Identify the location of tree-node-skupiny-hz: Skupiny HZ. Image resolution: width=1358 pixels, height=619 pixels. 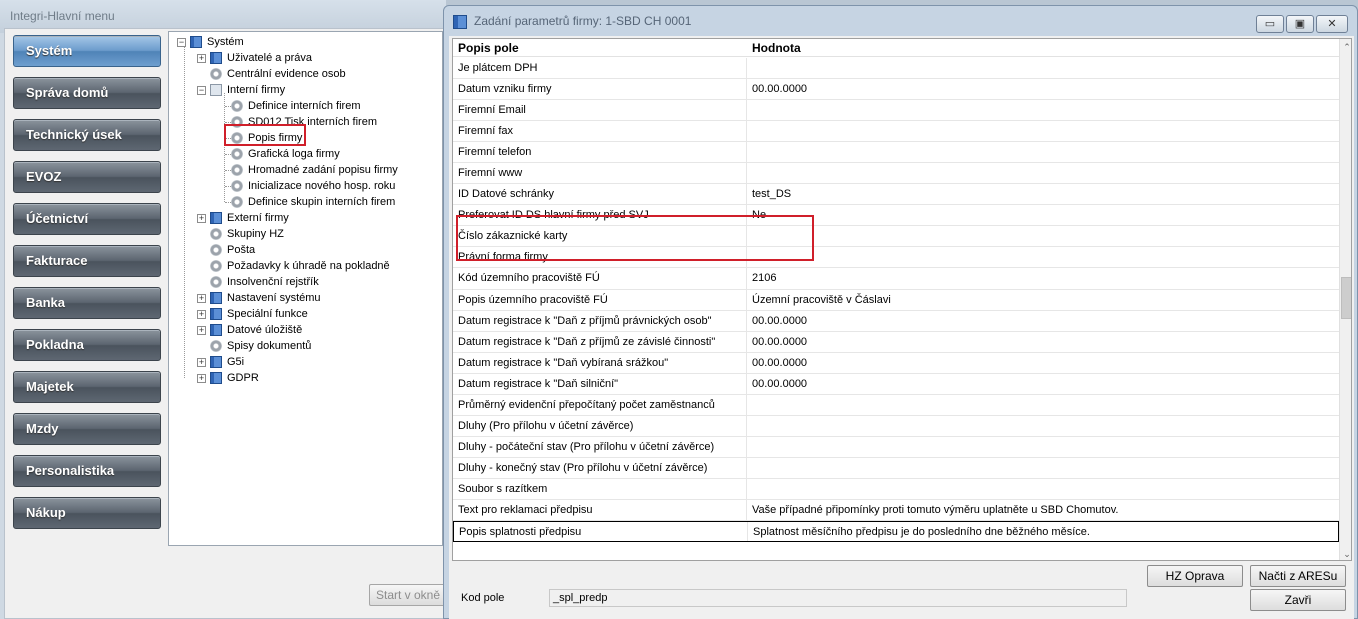
(247, 234).